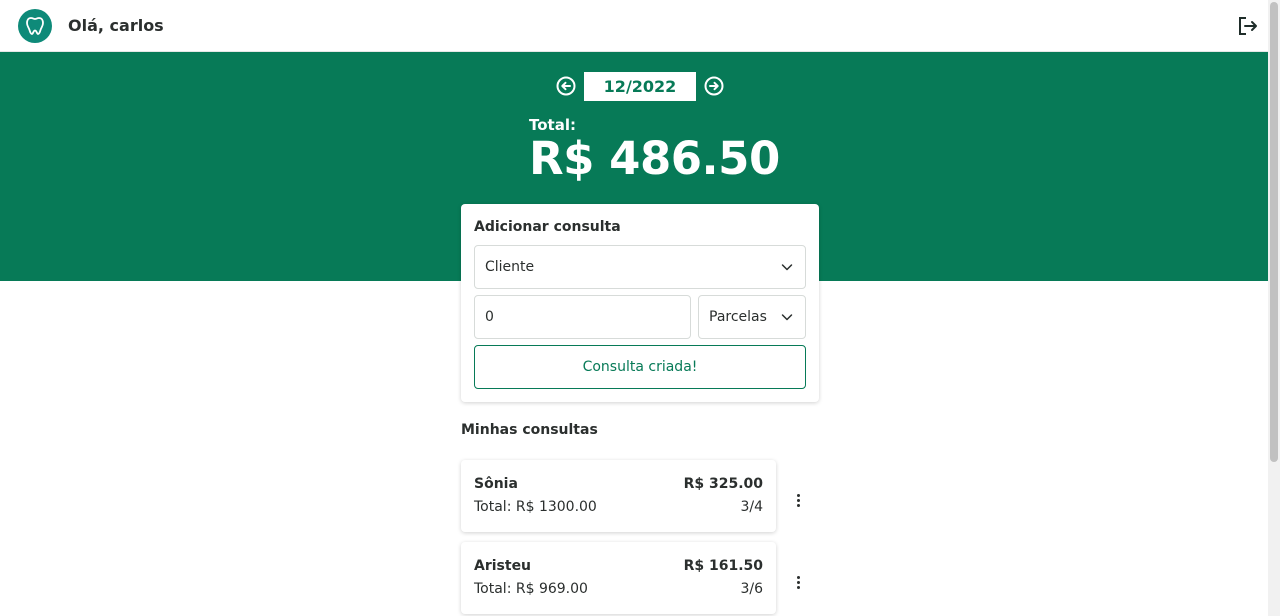  Describe the element at coordinates (640, 367) in the screenshot. I see `create-appointment-button: Consulta criada!` at that location.